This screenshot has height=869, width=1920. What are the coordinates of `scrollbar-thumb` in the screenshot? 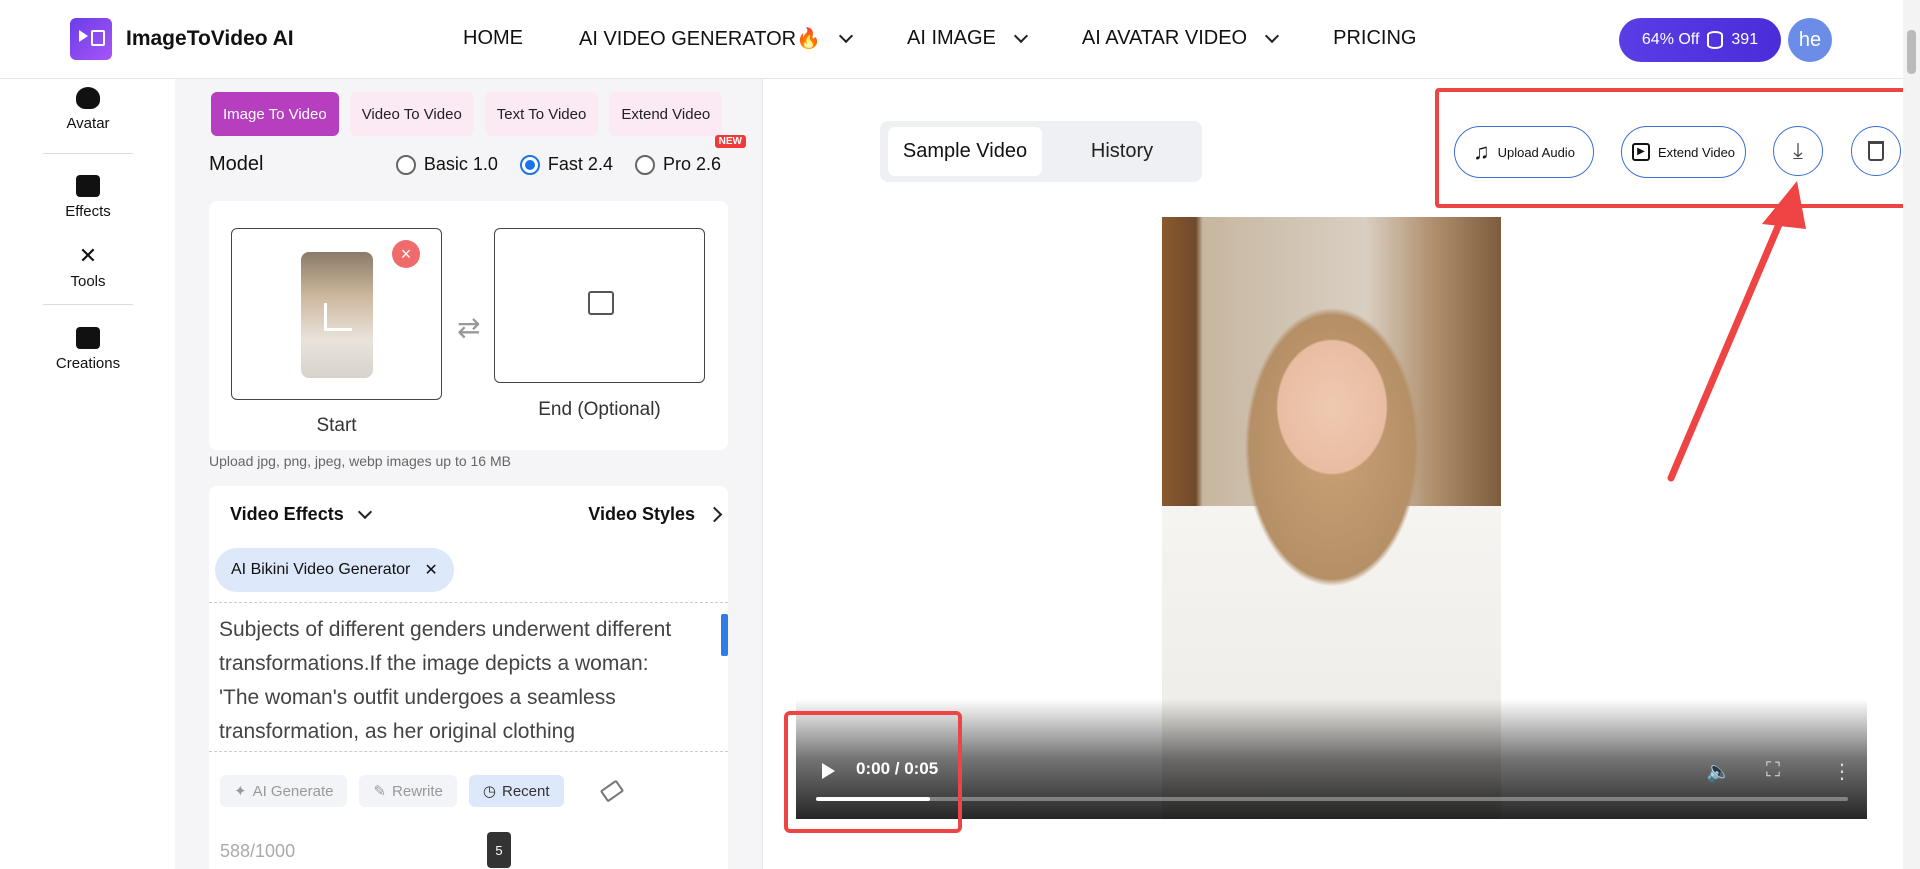 It's located at (1911, 52).